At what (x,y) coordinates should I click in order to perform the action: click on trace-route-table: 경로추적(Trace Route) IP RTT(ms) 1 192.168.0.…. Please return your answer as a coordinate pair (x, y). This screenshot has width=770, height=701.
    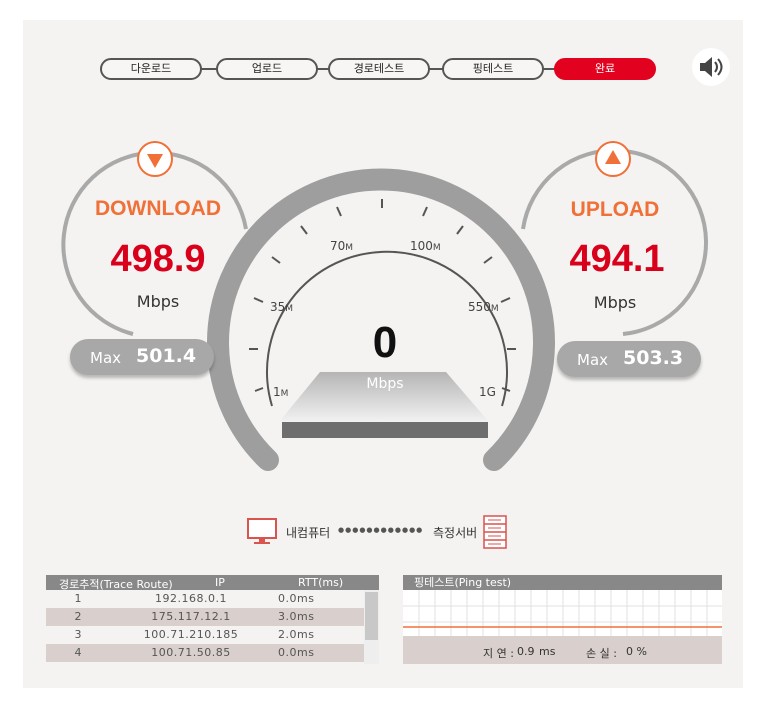
    Looking at the image, I should click on (212, 619).